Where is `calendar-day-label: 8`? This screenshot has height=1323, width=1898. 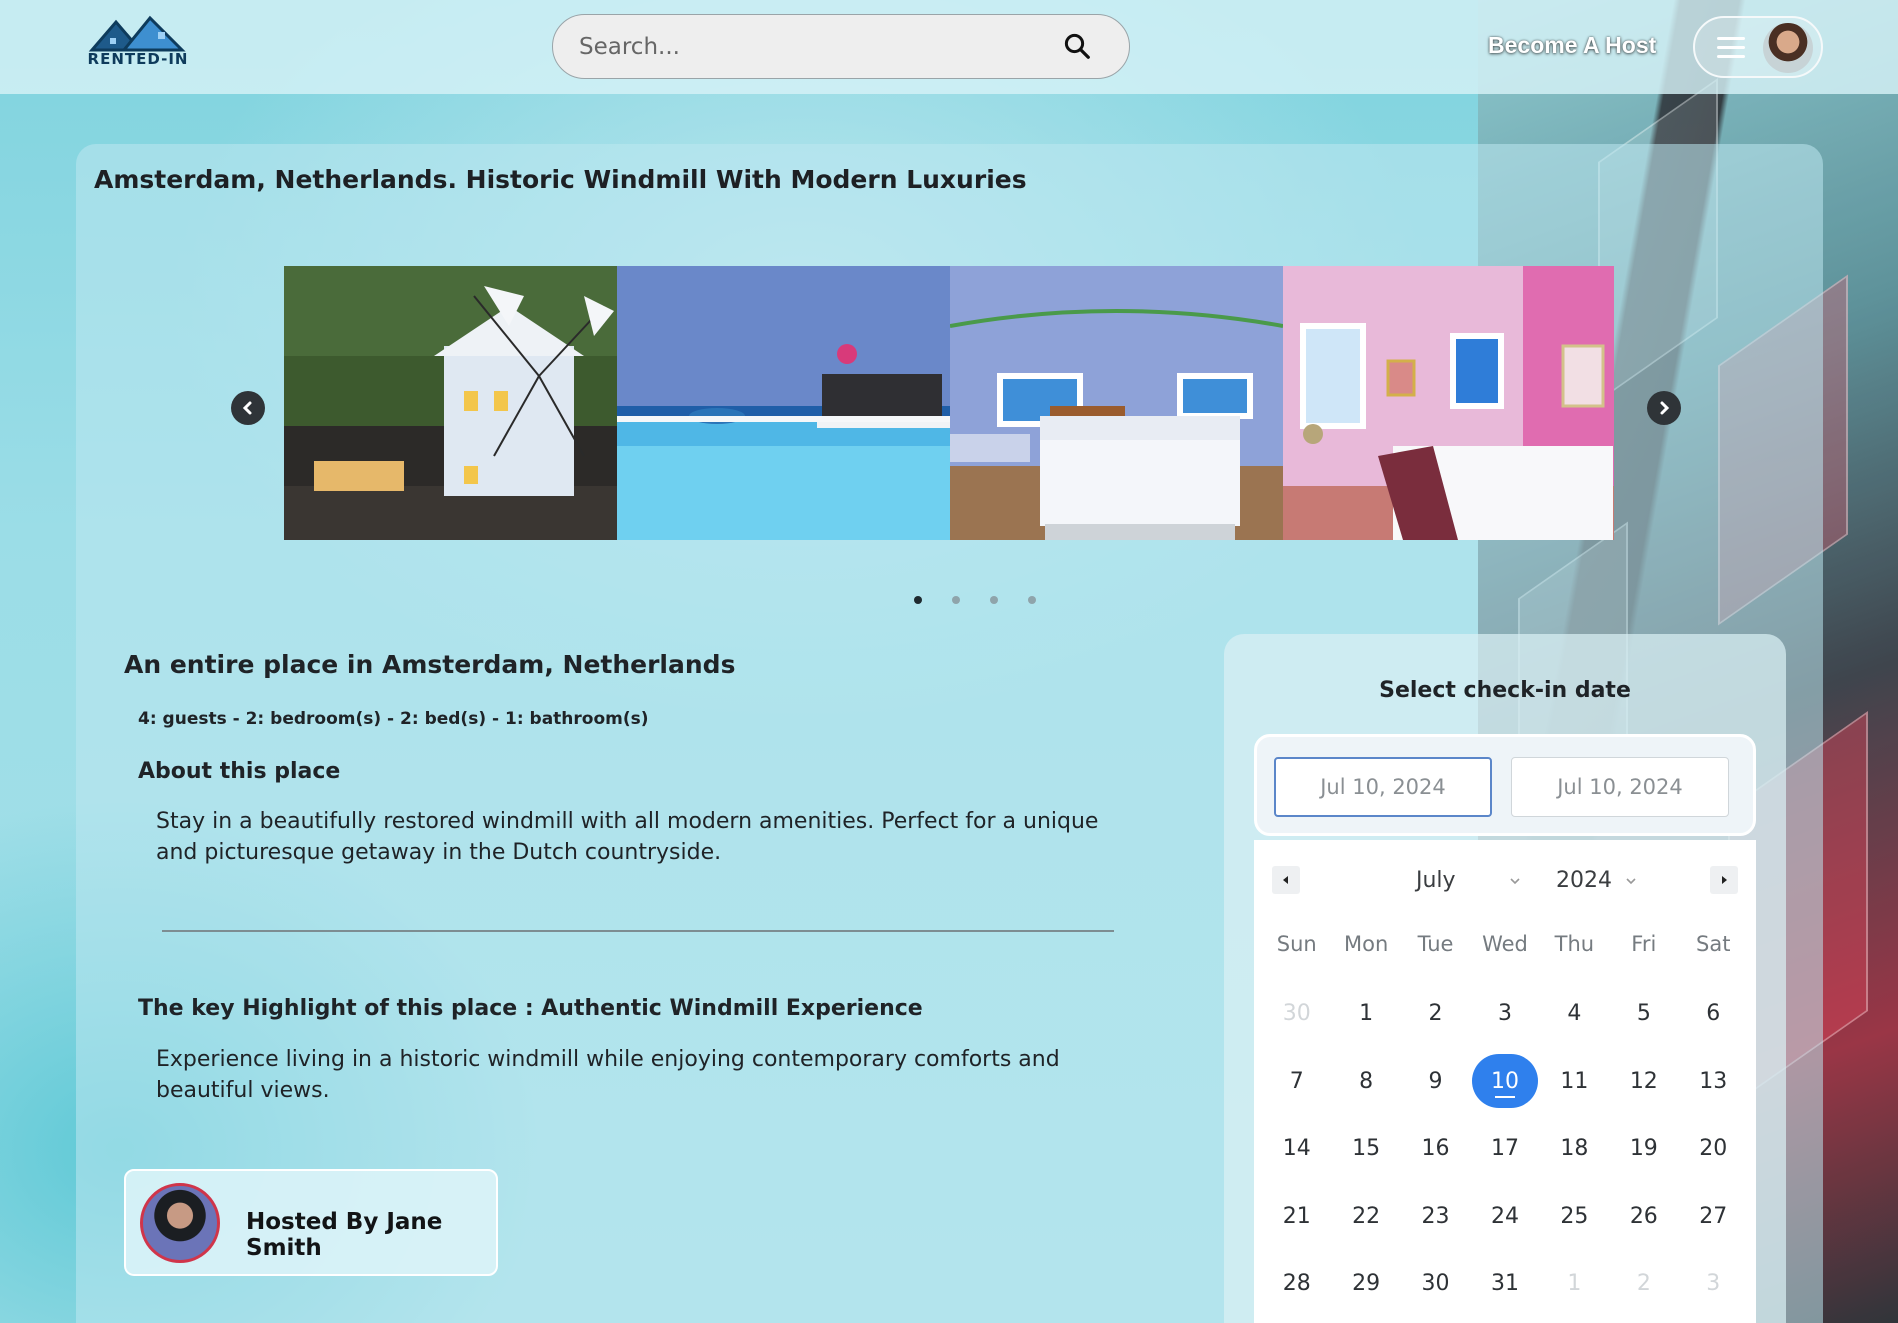 calendar-day-label: 8 is located at coordinates (1366, 1081).